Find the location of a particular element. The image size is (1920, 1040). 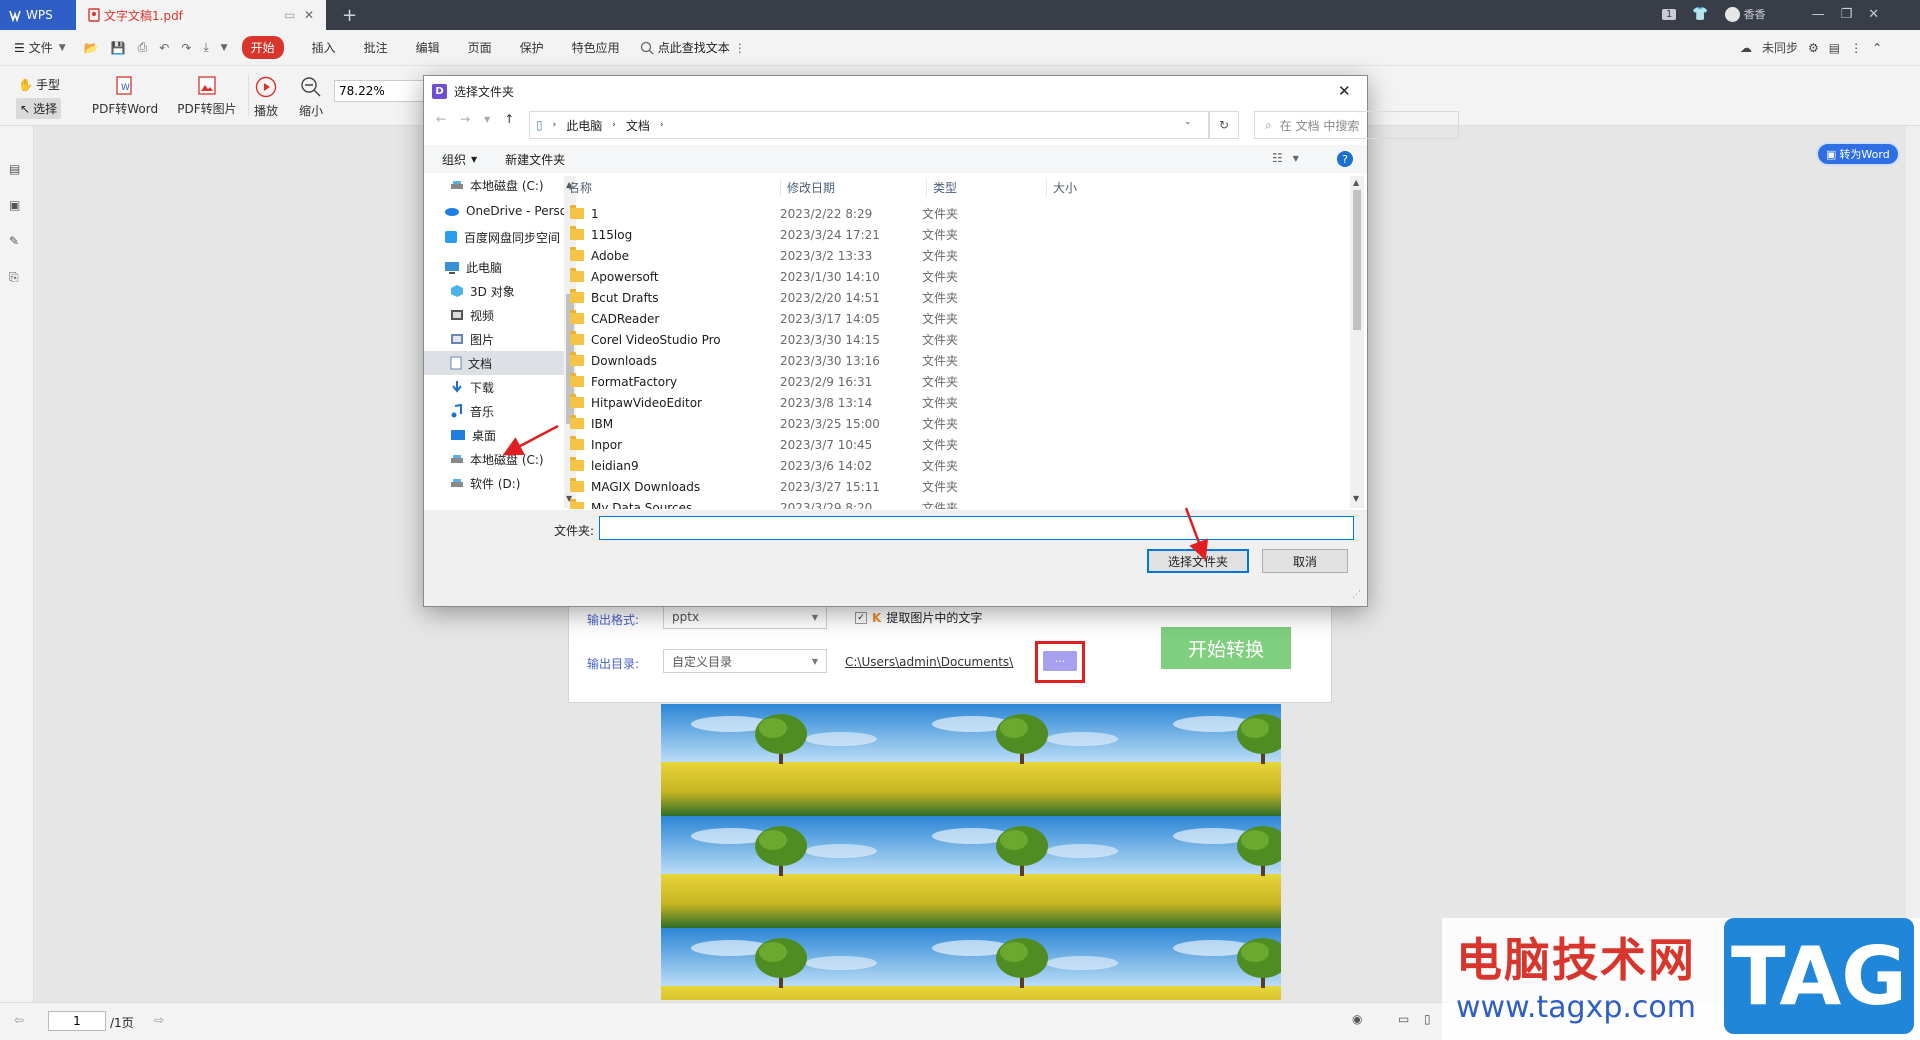

wps-logo-icon is located at coordinates (15, 15).